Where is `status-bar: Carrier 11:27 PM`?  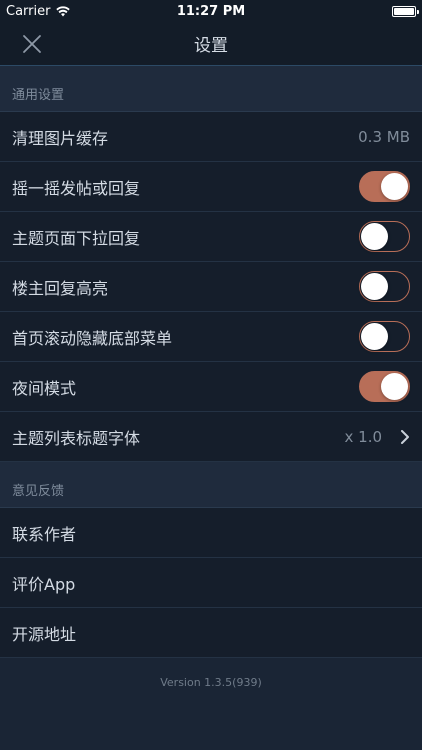
status-bar: Carrier 11:27 PM is located at coordinates (211, 11).